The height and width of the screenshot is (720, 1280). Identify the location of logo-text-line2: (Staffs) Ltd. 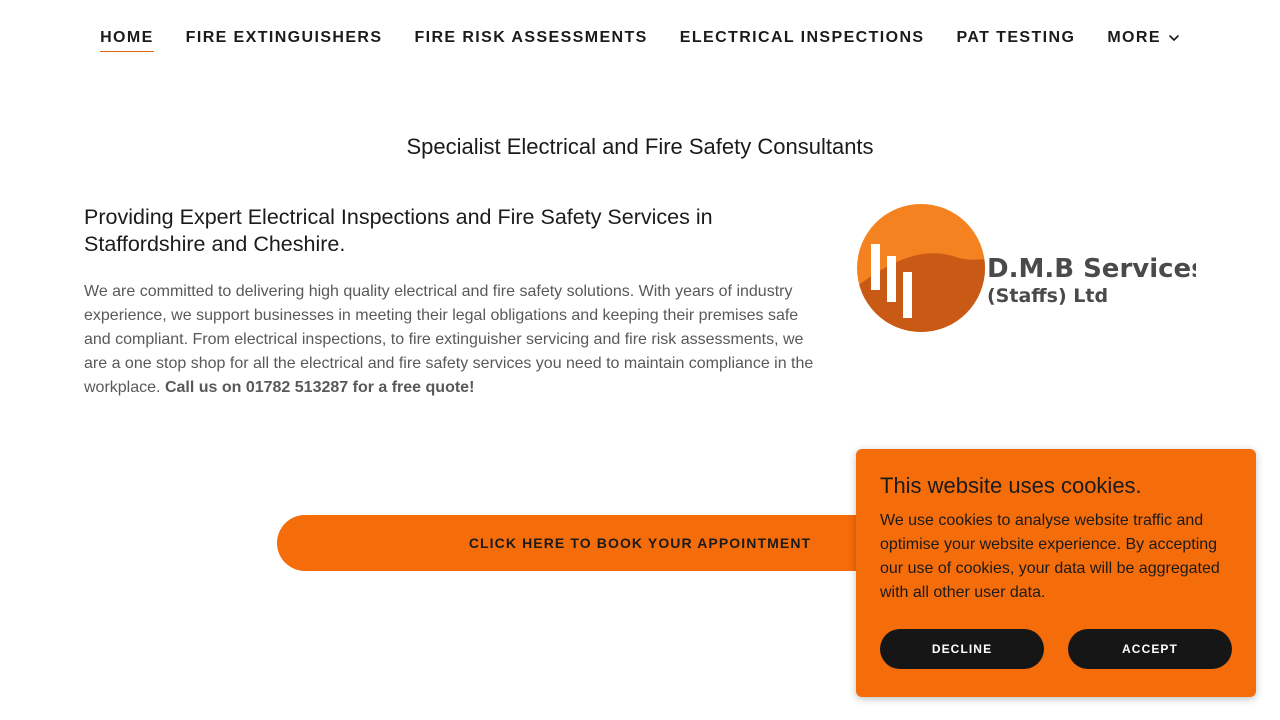
(1047, 296).